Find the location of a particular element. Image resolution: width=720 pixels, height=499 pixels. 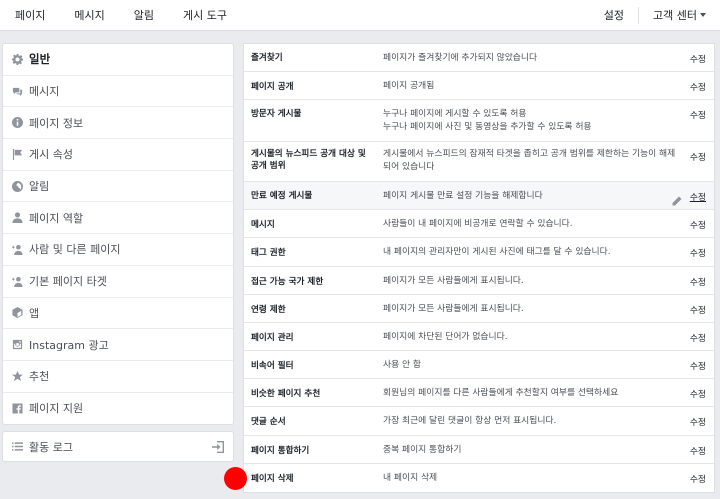

setting-name: 태그 권한 is located at coordinates (268, 253).